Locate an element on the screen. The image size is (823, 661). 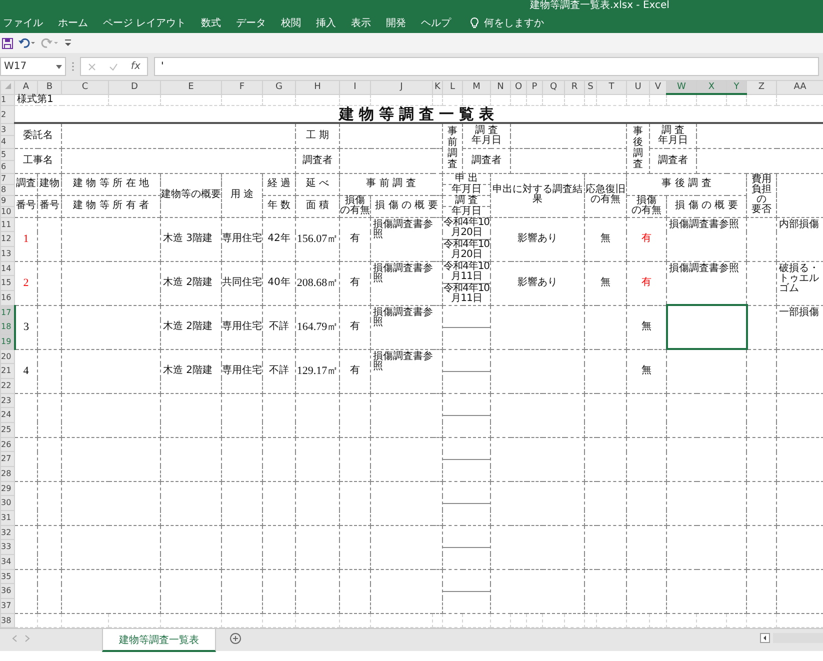
sheet-tab: 建物等調査一覧表 is located at coordinates (159, 640).